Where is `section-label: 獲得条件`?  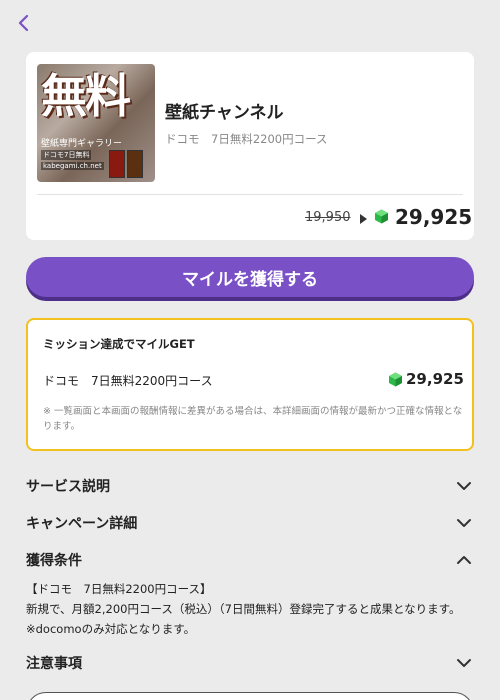
section-label: 獲得条件 is located at coordinates (54, 561).